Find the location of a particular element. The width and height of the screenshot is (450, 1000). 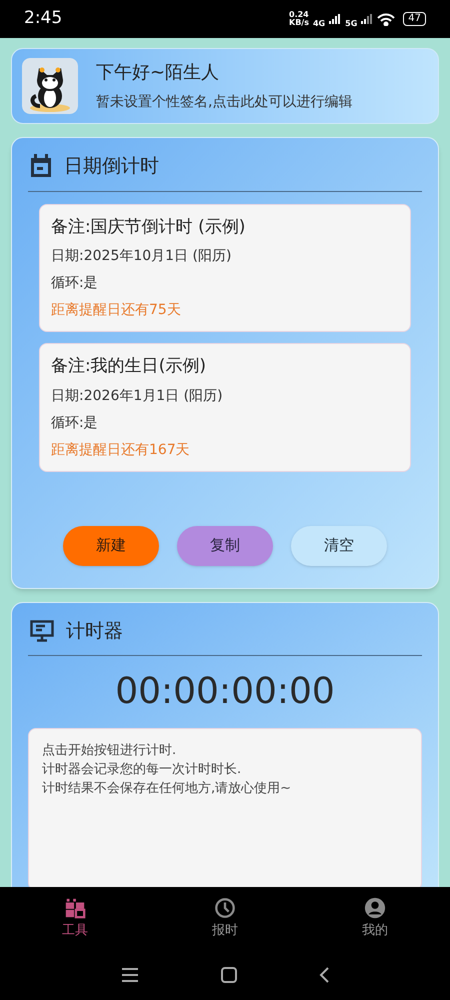

nav-tab: 我的 is located at coordinates (375, 918).